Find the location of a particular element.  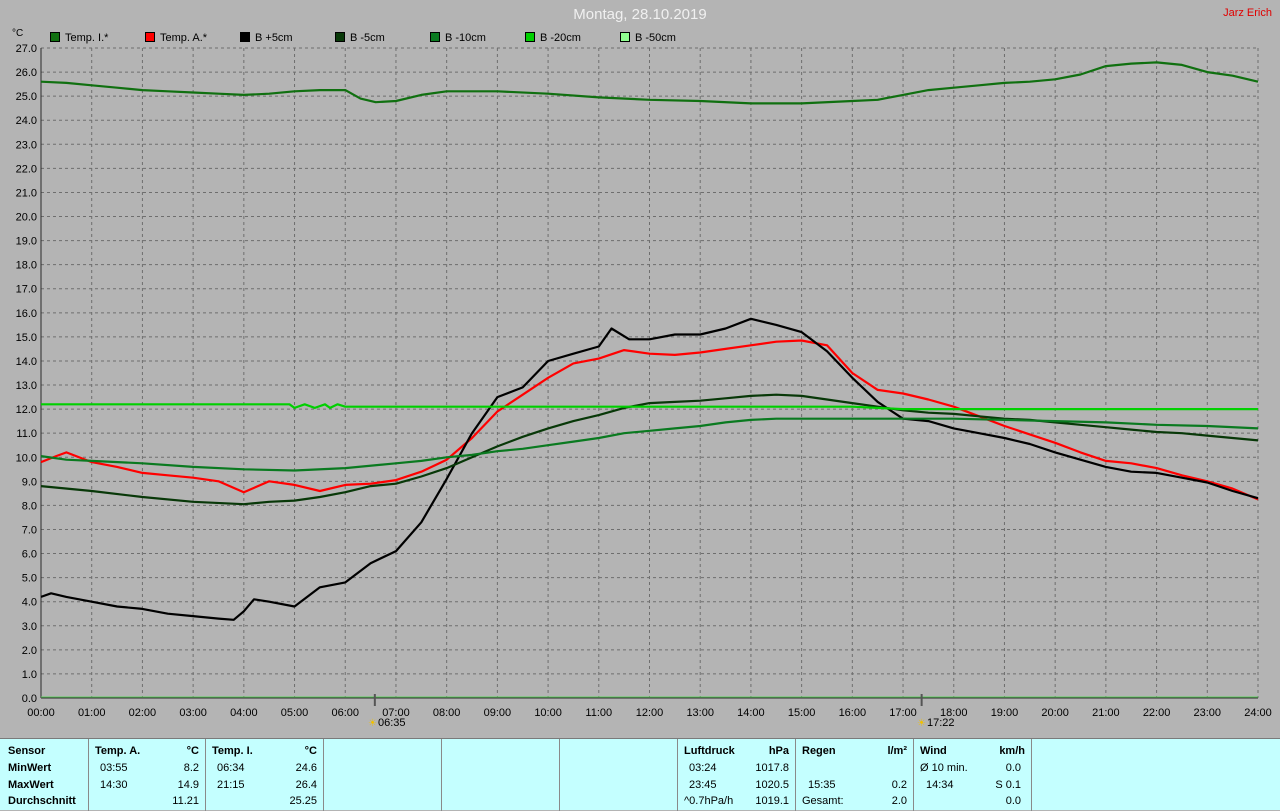

x-tick-label: 12:00 is located at coordinates (650, 713).